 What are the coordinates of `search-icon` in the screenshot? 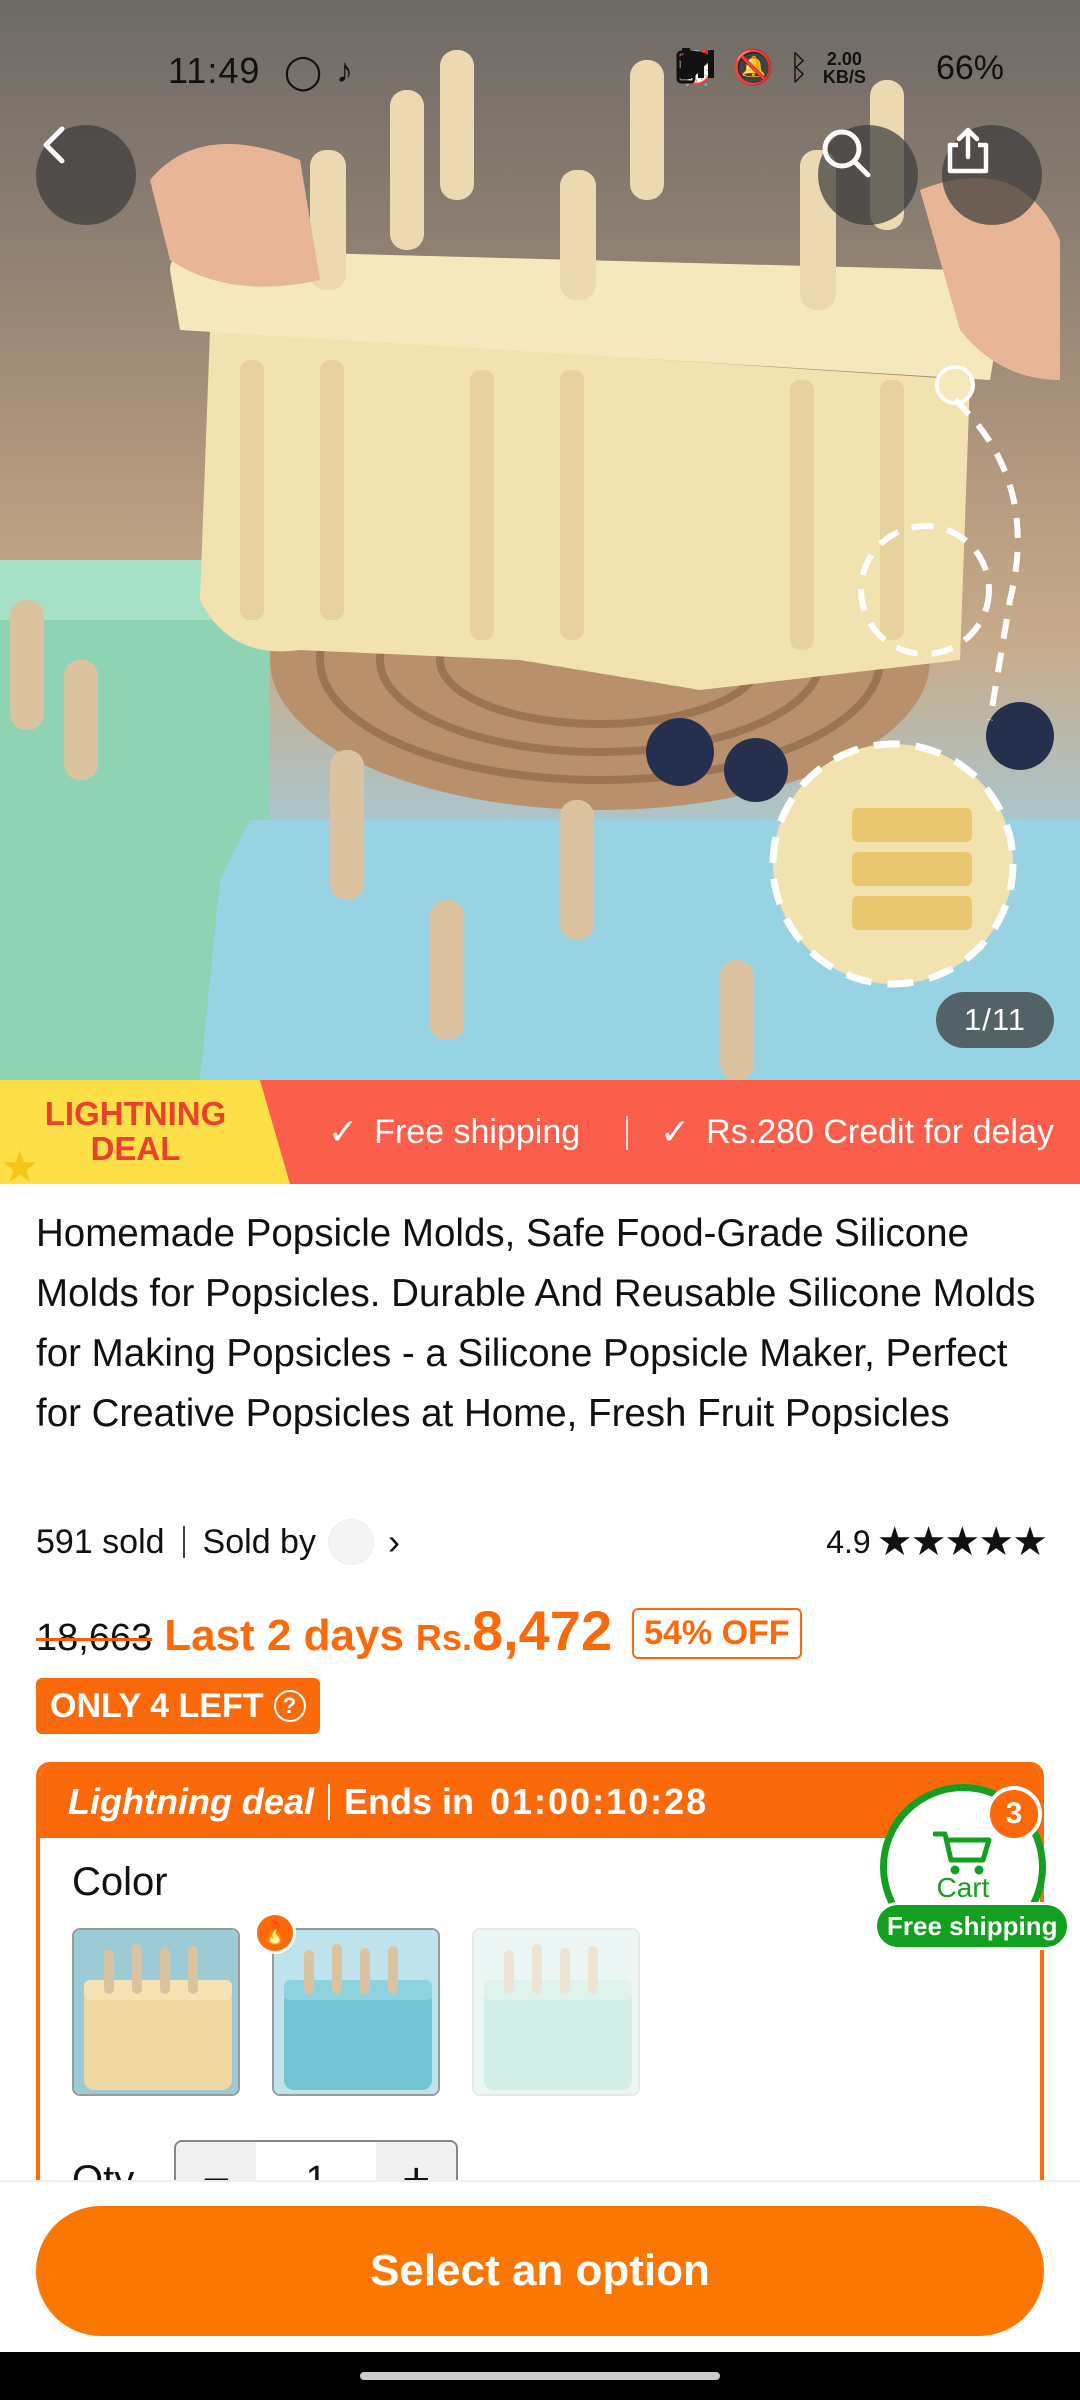 It's located at (846, 153).